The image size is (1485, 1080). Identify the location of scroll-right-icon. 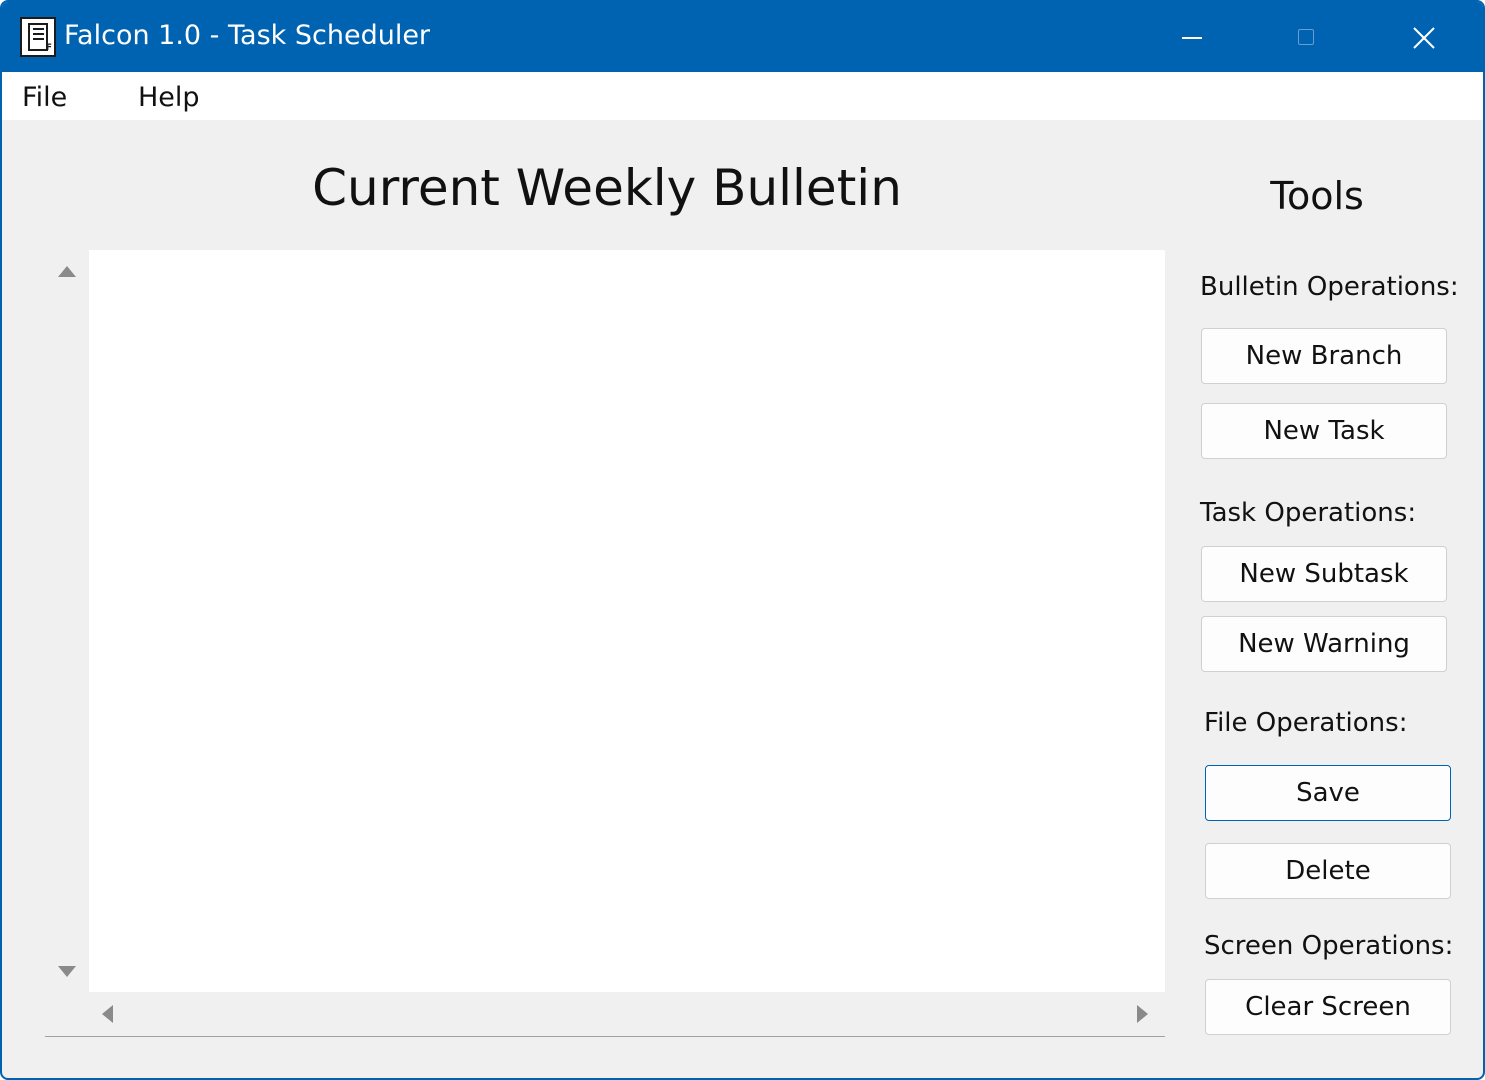
(1142, 1014).